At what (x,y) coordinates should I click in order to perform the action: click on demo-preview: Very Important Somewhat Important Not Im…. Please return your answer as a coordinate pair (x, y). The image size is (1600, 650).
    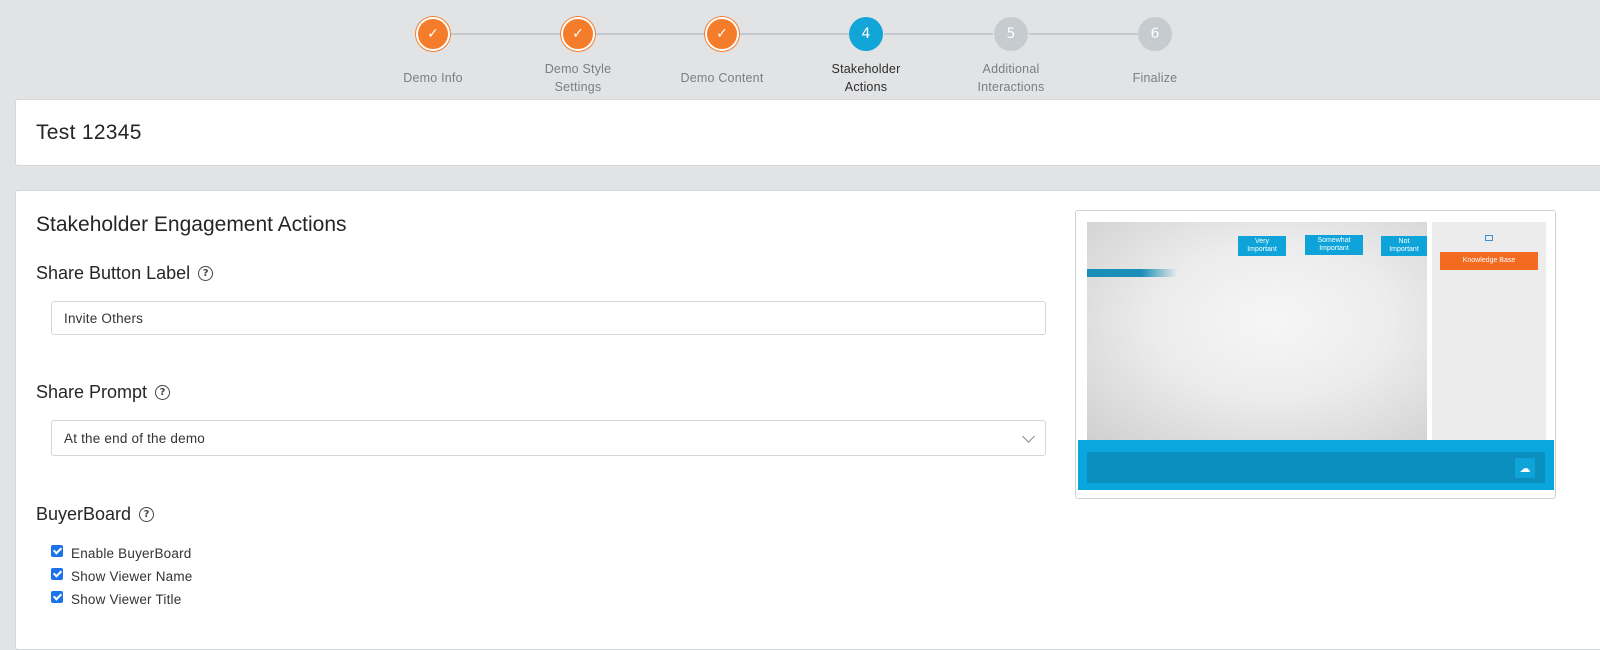
    Looking at the image, I should click on (1315, 354).